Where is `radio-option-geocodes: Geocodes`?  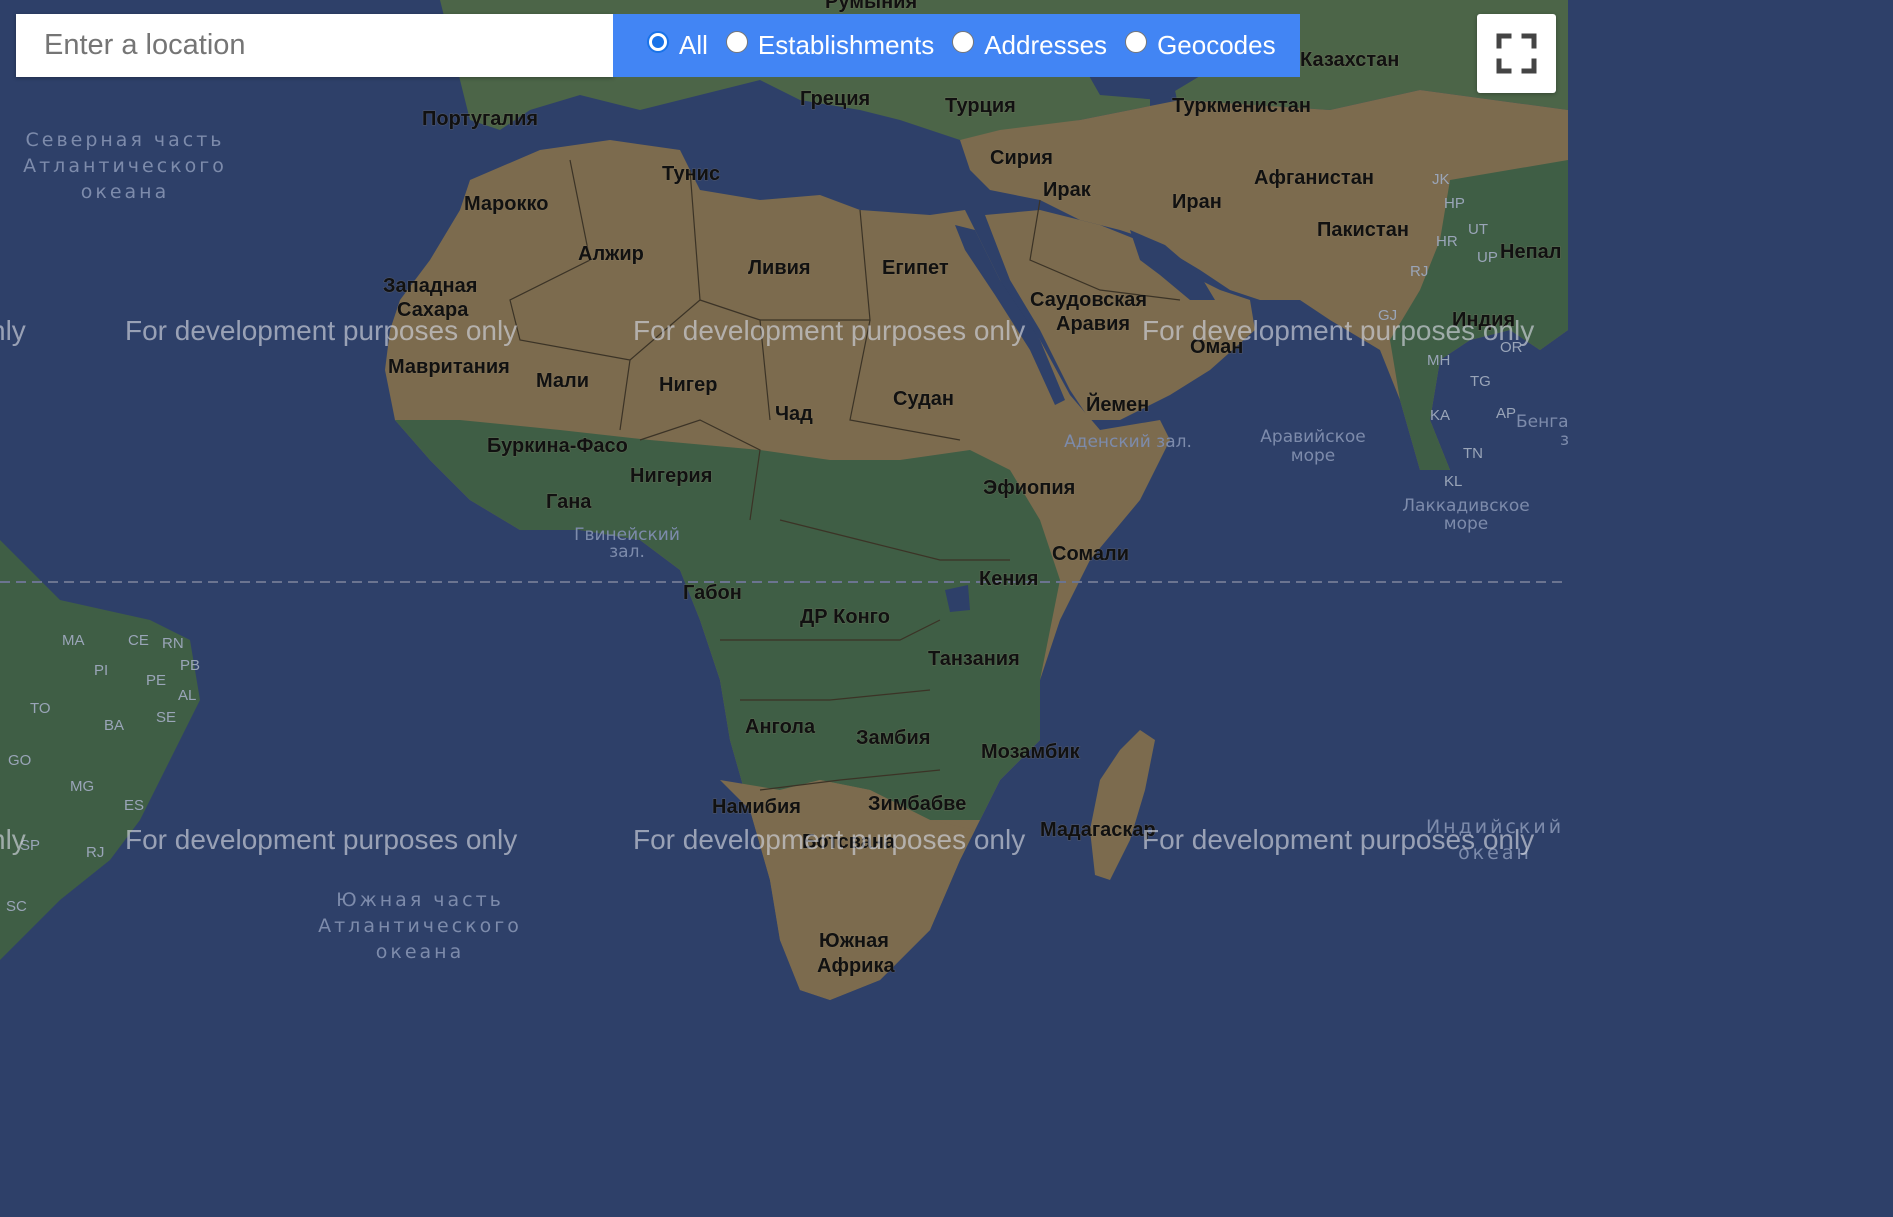
radio-option-geocodes: Geocodes is located at coordinates (1200, 45).